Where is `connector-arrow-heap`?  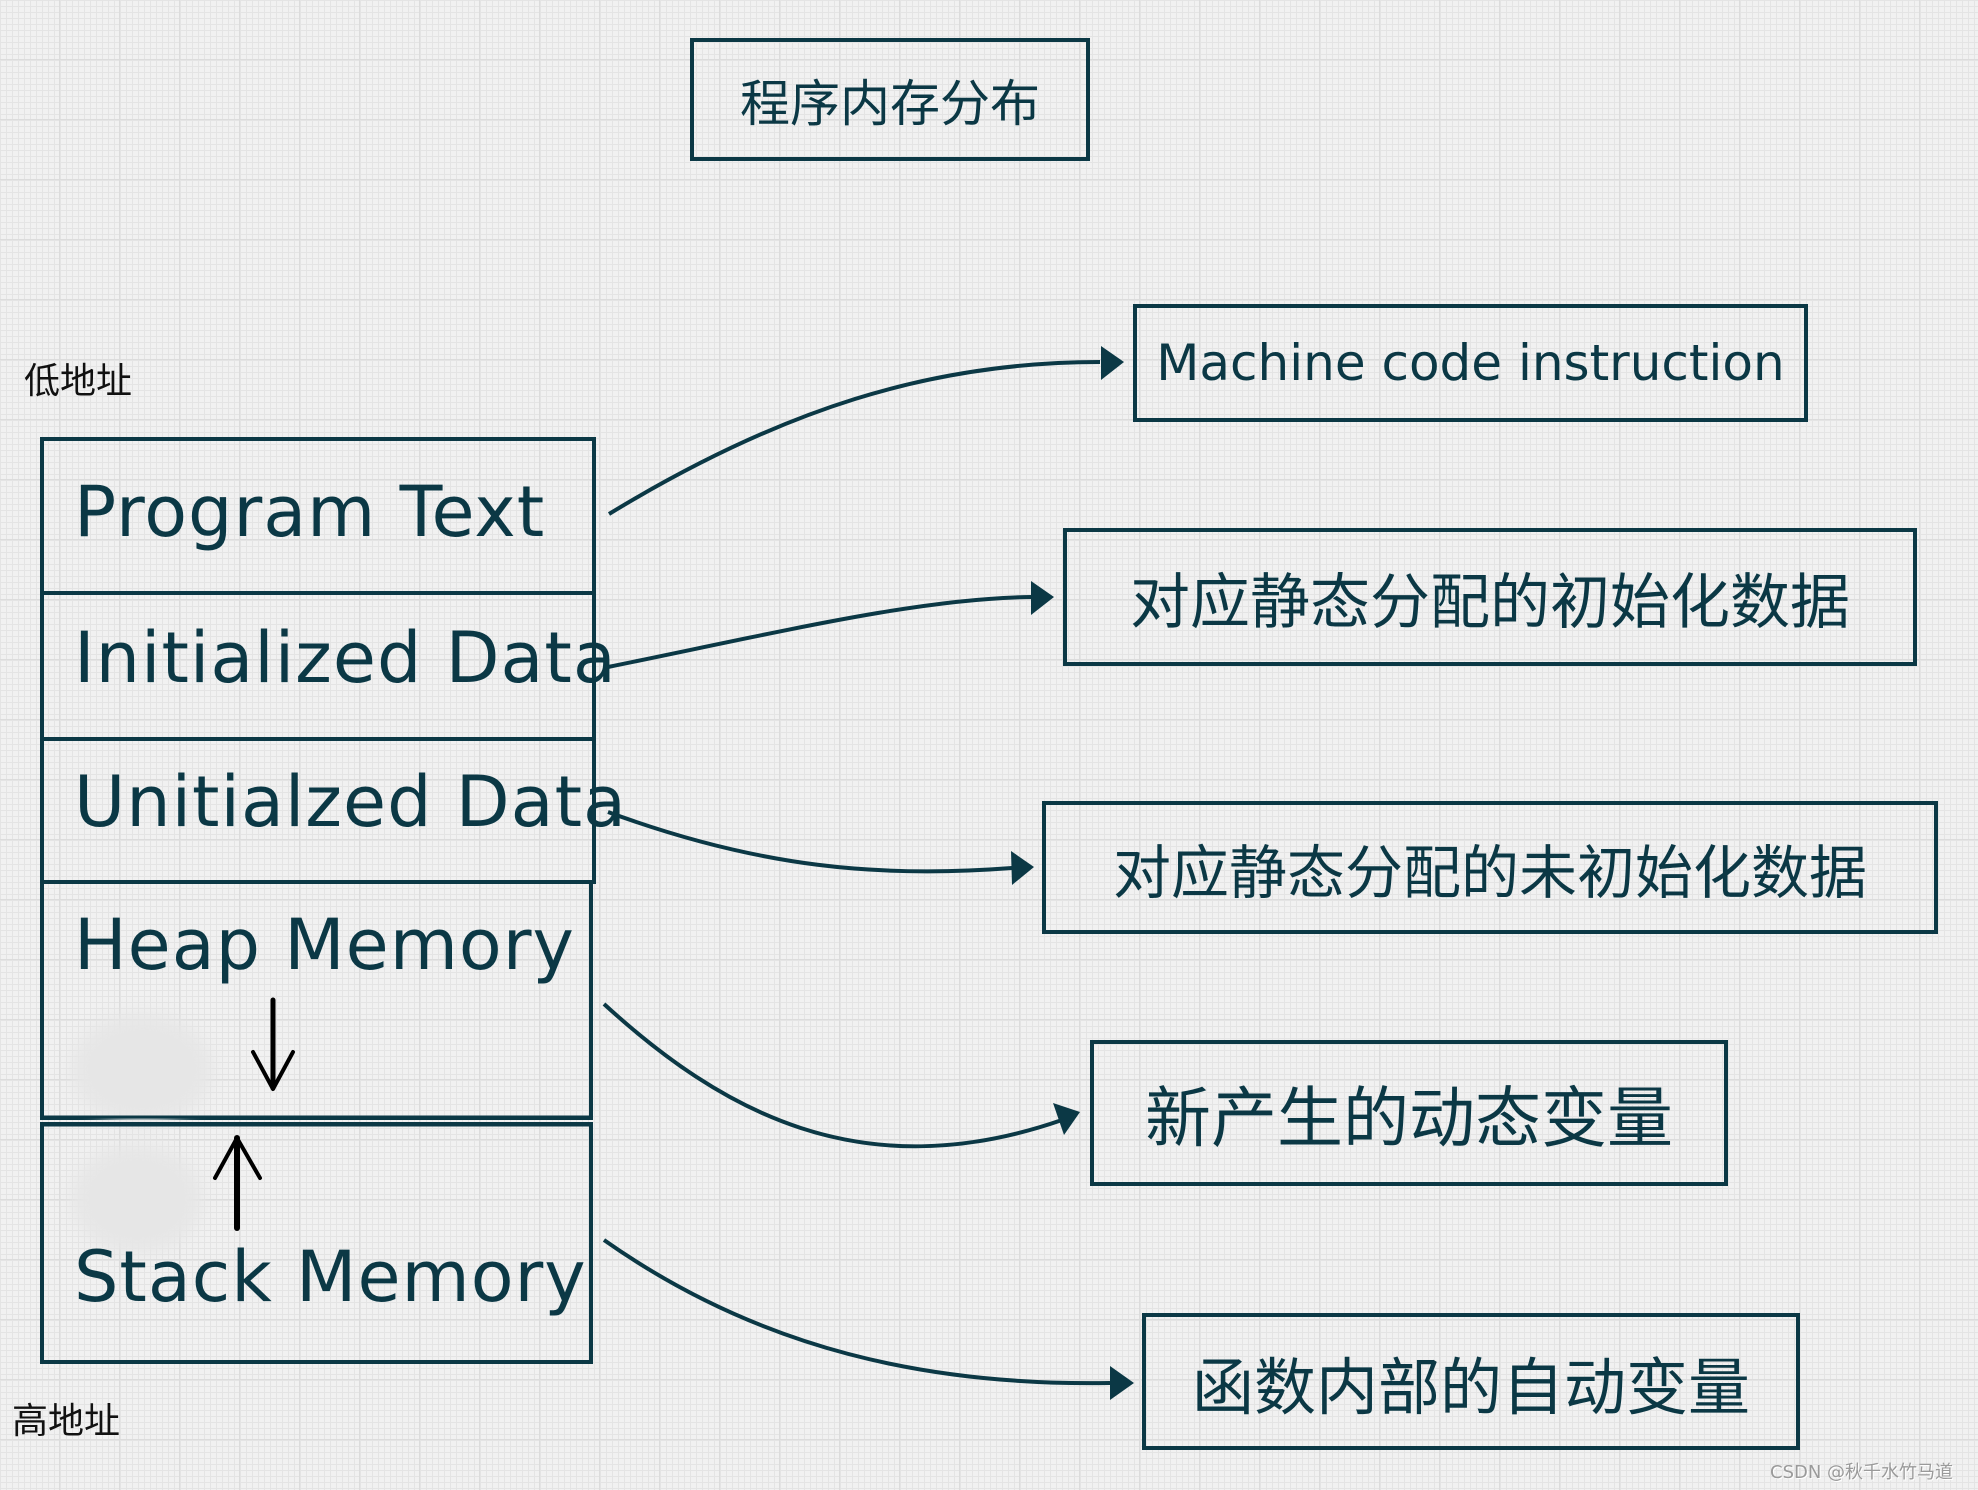 connector-arrow-heap is located at coordinates (832, 1075).